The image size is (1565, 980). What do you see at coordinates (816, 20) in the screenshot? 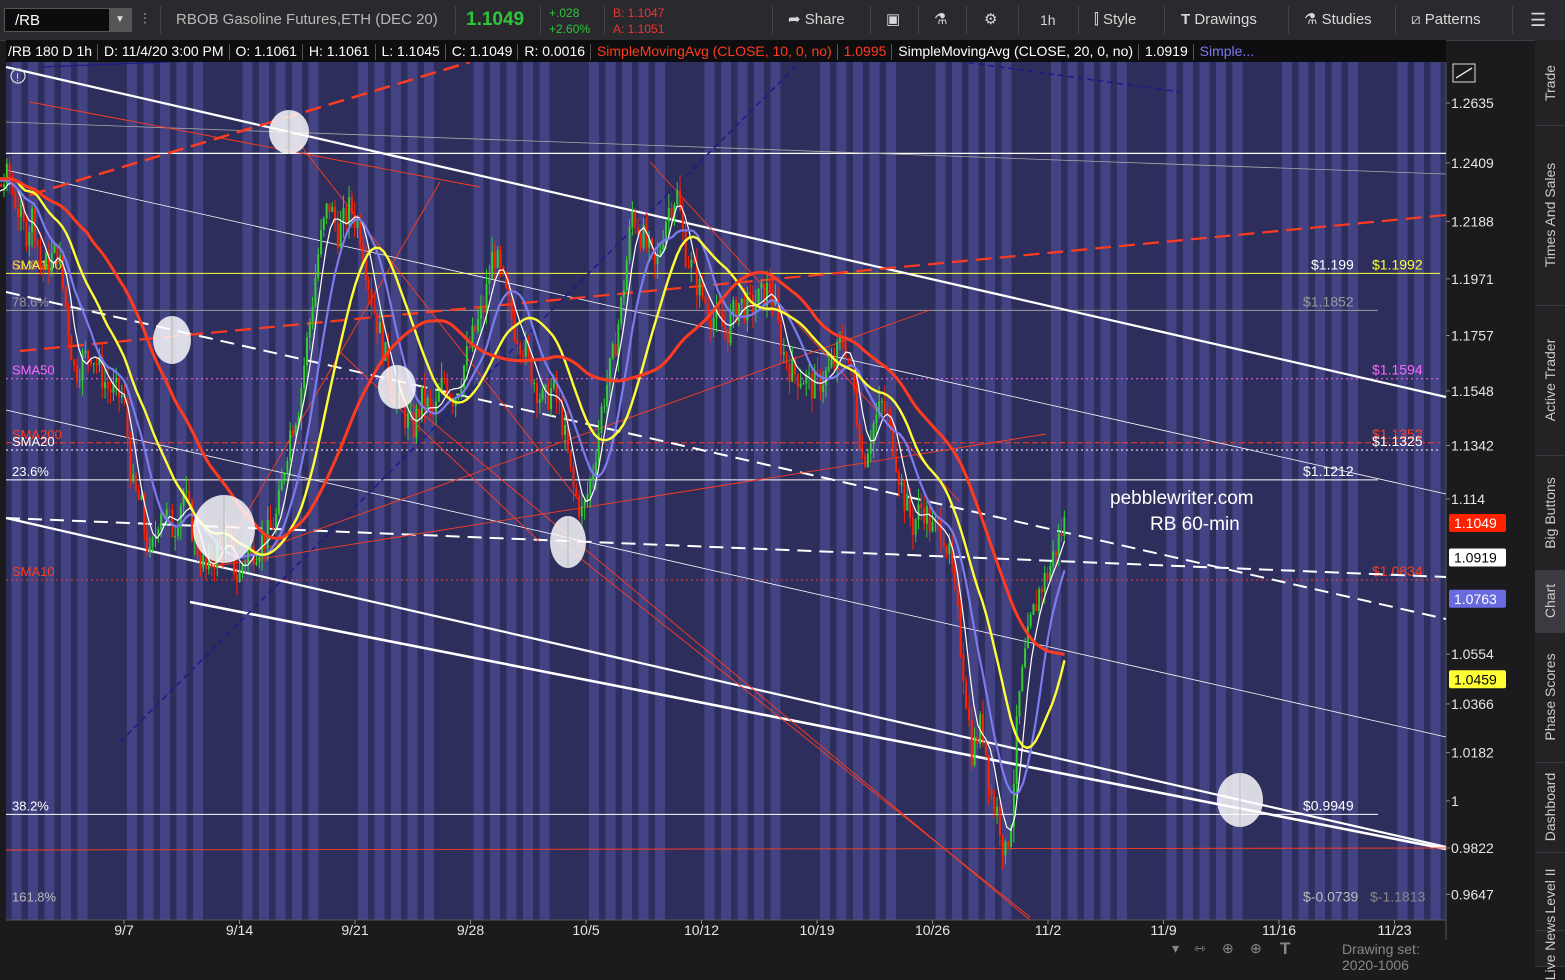
I see `share-button: ➦ Share` at bounding box center [816, 20].